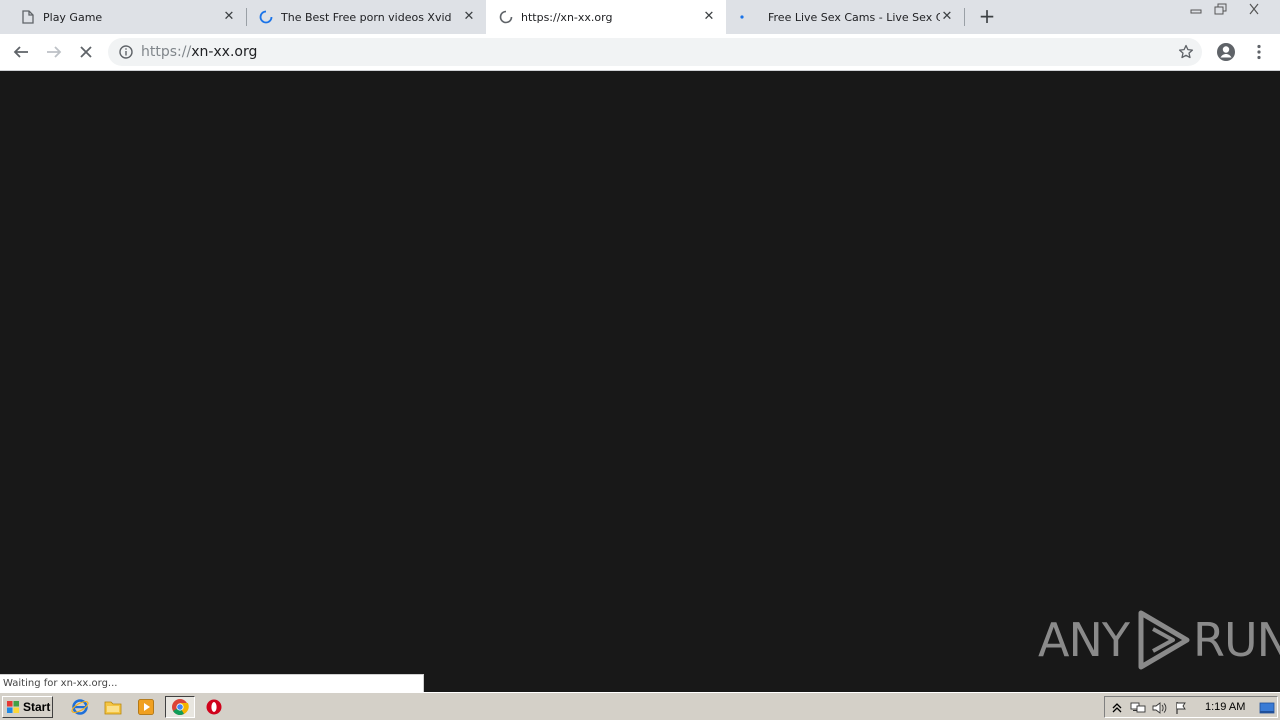 This screenshot has width=1280, height=720. What do you see at coordinates (224, 52) in the screenshot?
I see `url-host: xn-xx.org` at bounding box center [224, 52].